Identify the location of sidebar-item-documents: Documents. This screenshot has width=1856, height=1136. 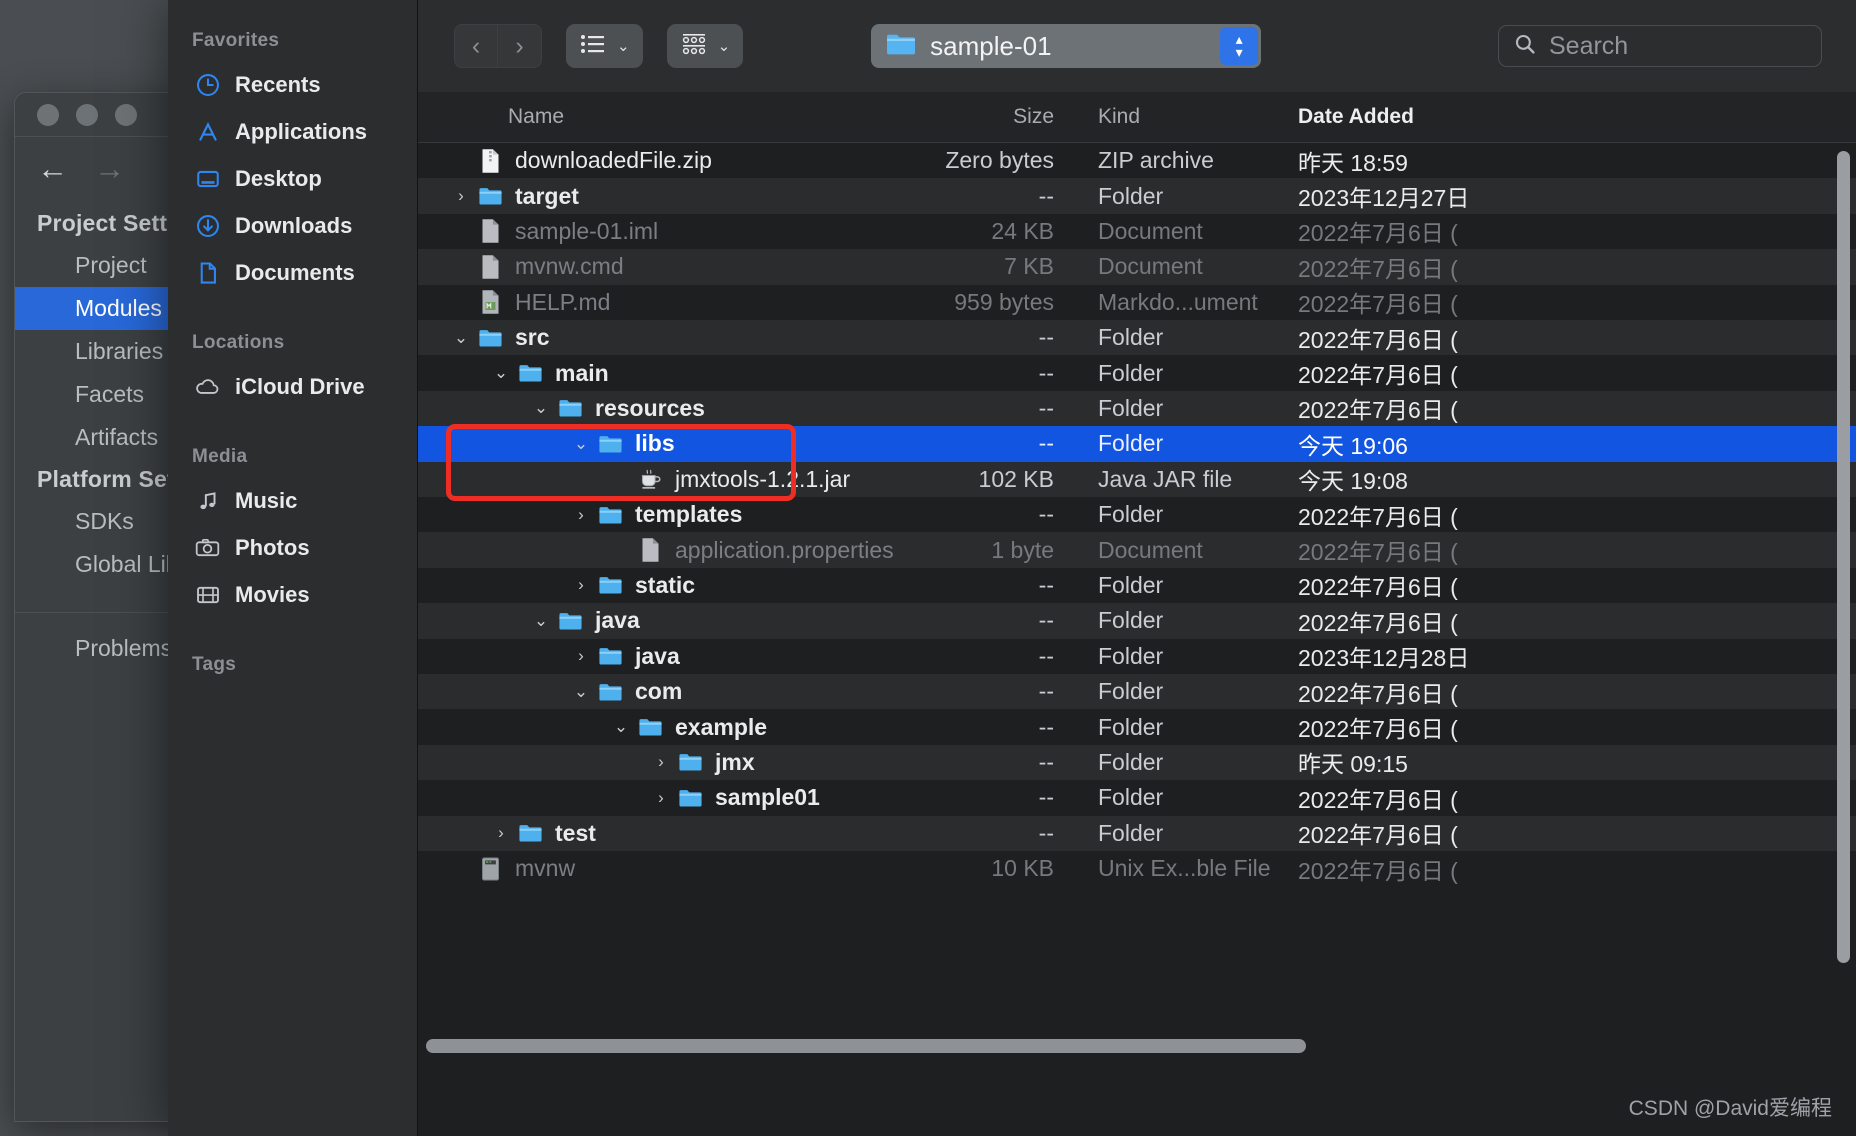
(292, 272).